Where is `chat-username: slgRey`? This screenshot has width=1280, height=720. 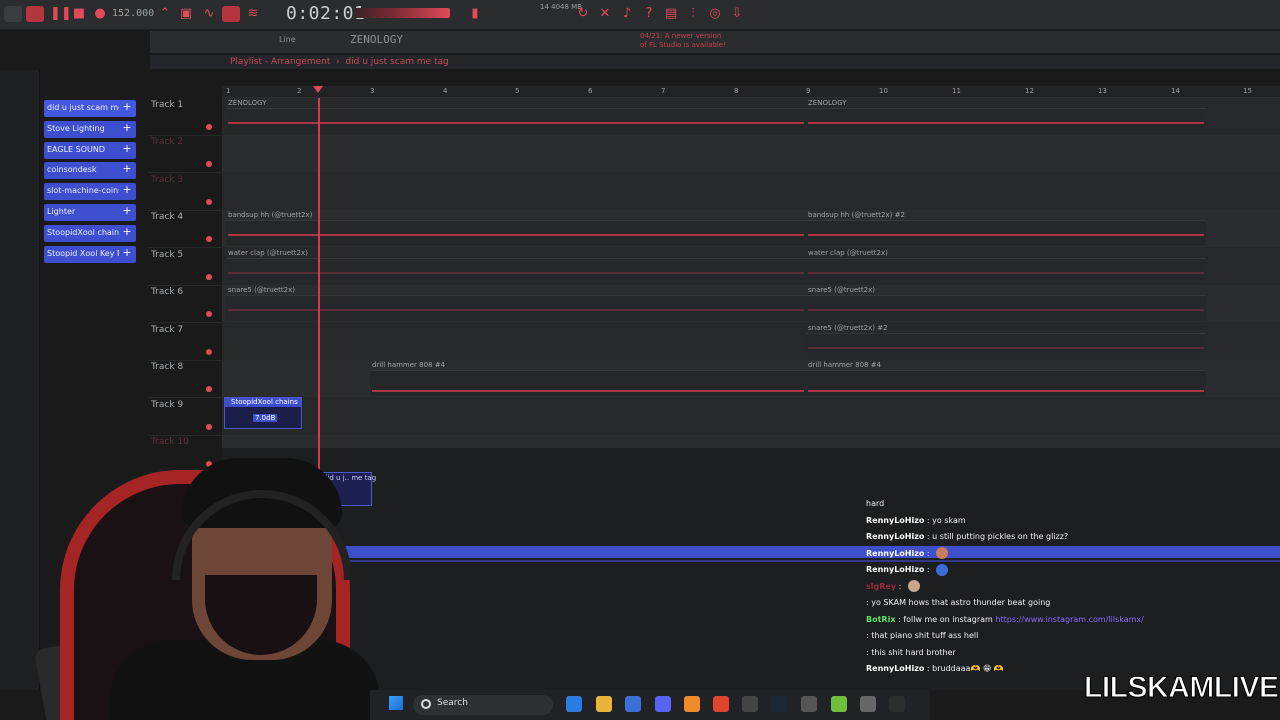
chat-username: slgRey is located at coordinates (881, 586).